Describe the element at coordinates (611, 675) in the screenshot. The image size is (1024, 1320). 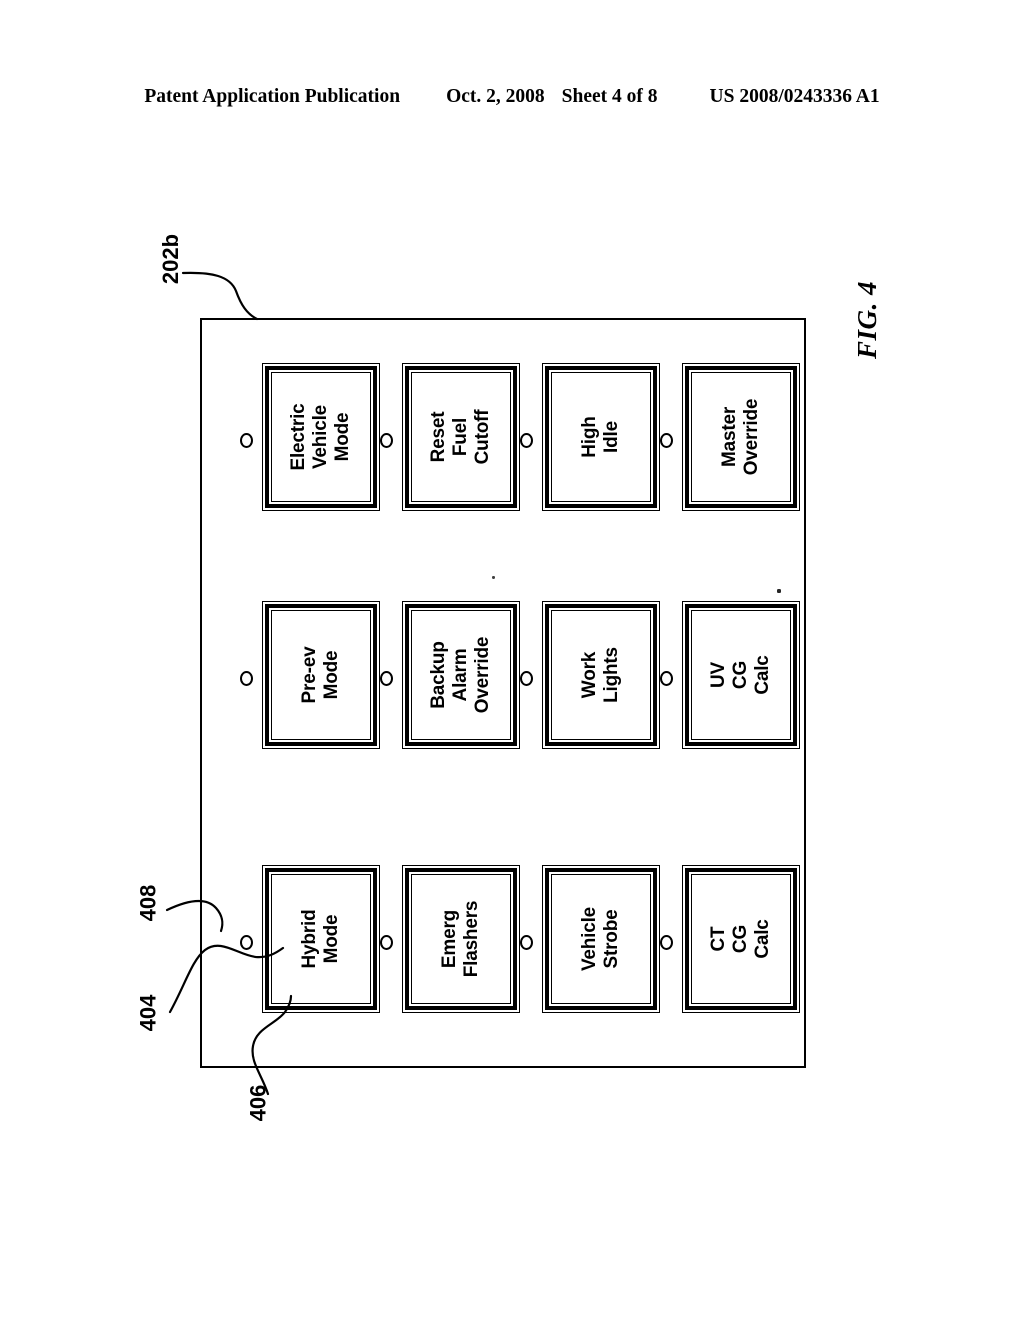
I see `button-label-line: Lights` at that location.